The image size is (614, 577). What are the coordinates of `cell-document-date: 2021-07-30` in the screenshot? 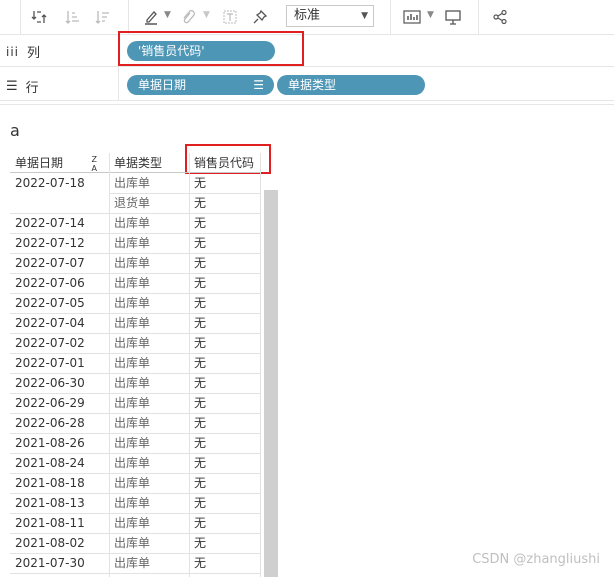 It's located at (59, 563).